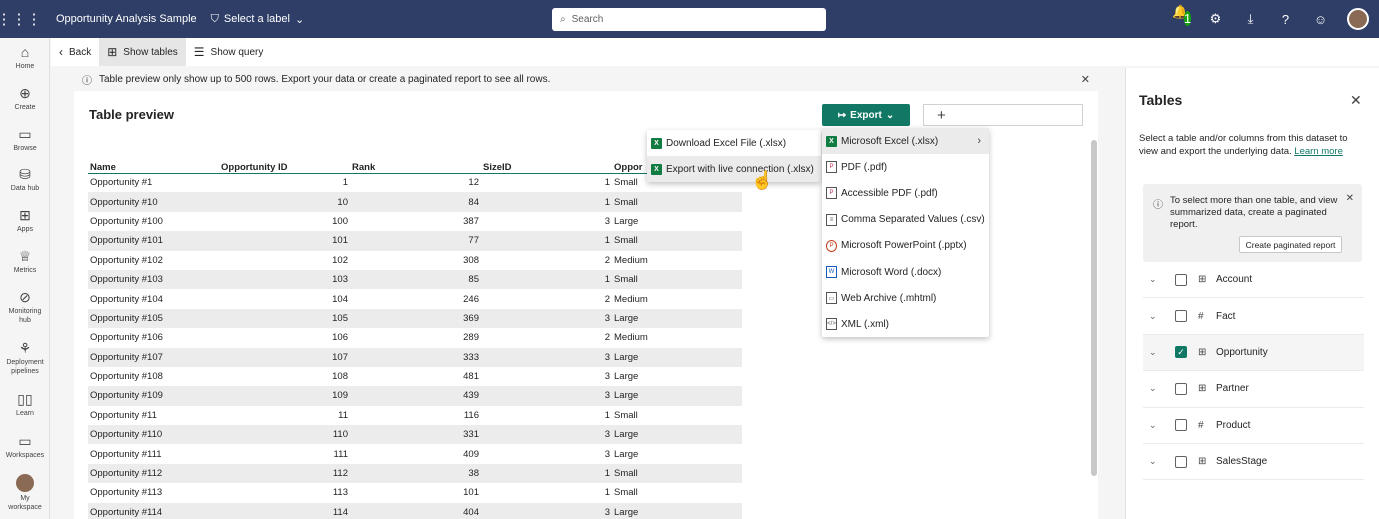 The image size is (1379, 519). I want to click on info-icon: ⓘ, so click(1158, 205).